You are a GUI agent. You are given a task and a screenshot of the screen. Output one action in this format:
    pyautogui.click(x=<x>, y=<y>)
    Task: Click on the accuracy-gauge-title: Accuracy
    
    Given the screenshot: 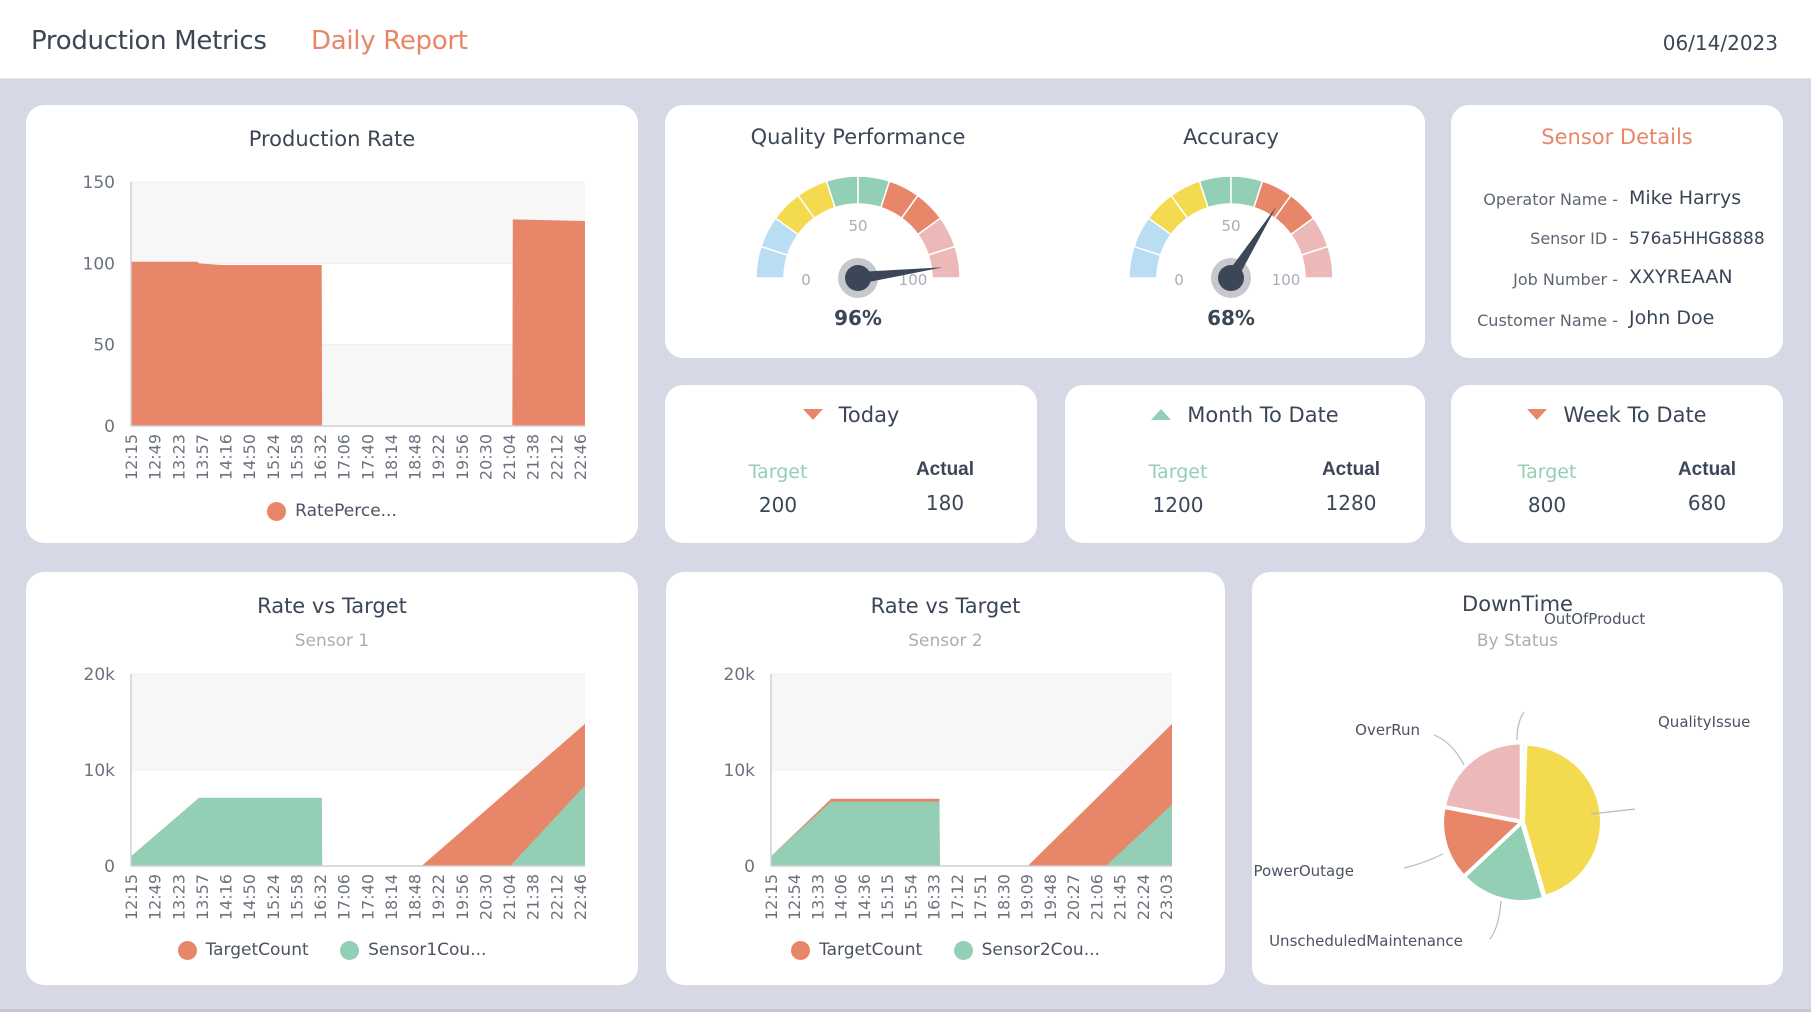 What is the action you would take?
    pyautogui.click(x=1231, y=137)
    